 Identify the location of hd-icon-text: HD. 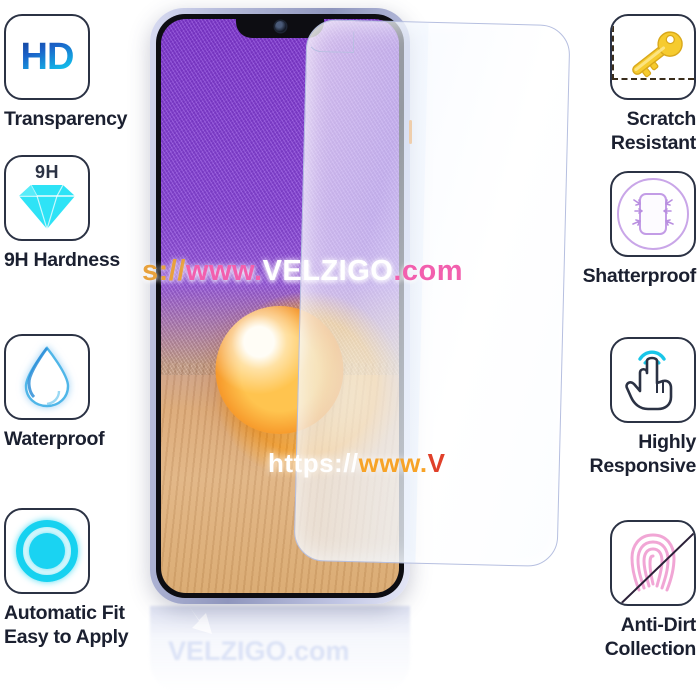
(47, 56).